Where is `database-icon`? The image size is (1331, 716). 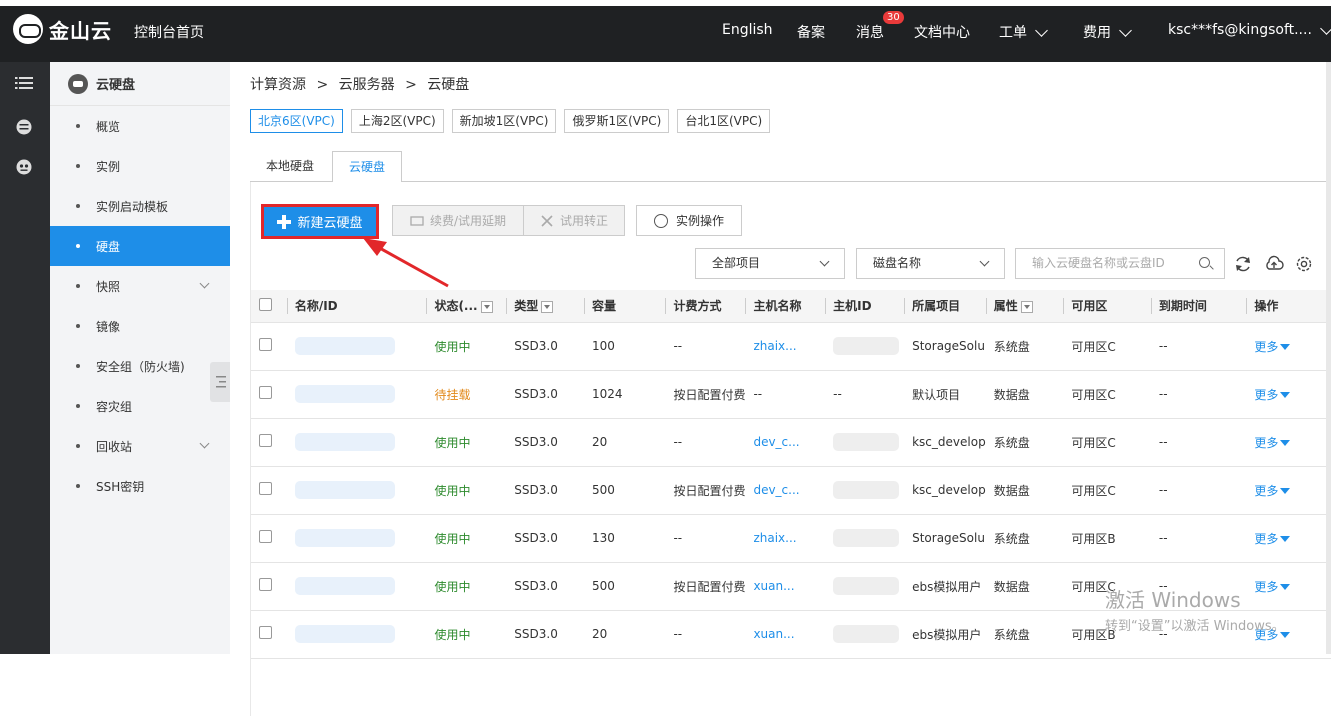 database-icon is located at coordinates (24, 127).